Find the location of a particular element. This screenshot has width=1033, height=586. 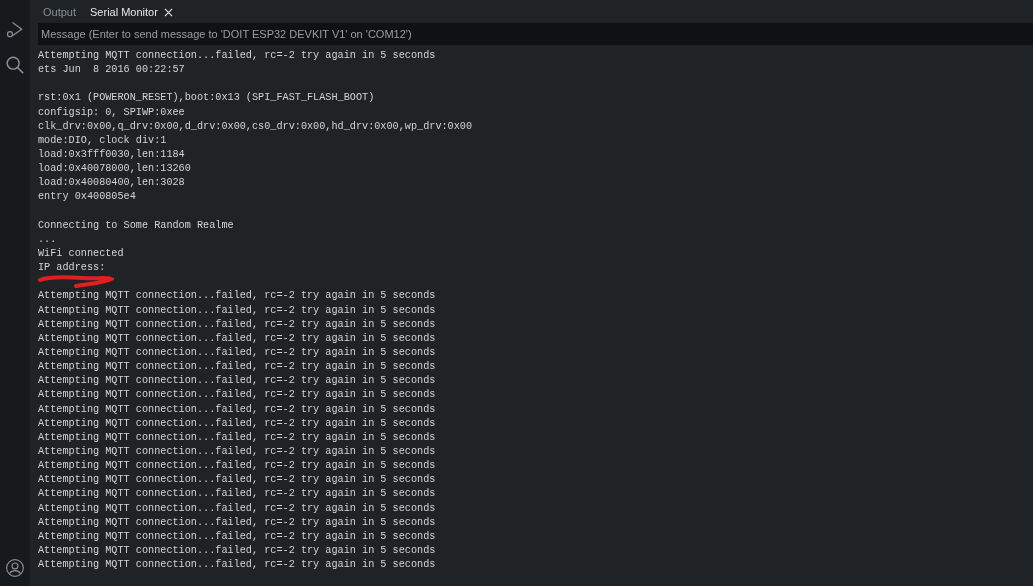

close-icon is located at coordinates (168, 12).